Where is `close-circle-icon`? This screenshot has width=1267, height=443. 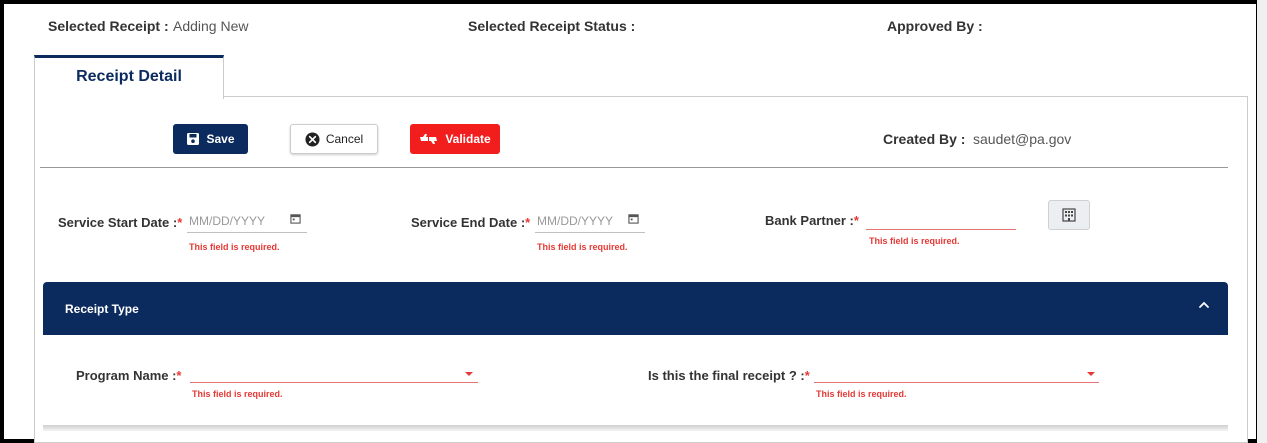
close-circle-icon is located at coordinates (312, 139).